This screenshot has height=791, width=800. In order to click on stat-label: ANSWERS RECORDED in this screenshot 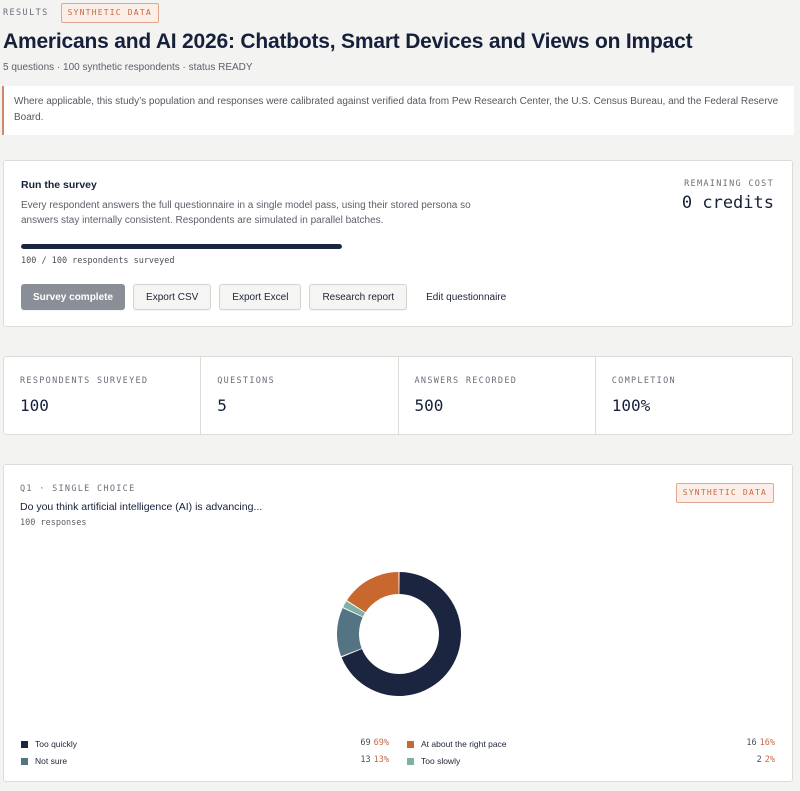, I will do `click(466, 381)`.